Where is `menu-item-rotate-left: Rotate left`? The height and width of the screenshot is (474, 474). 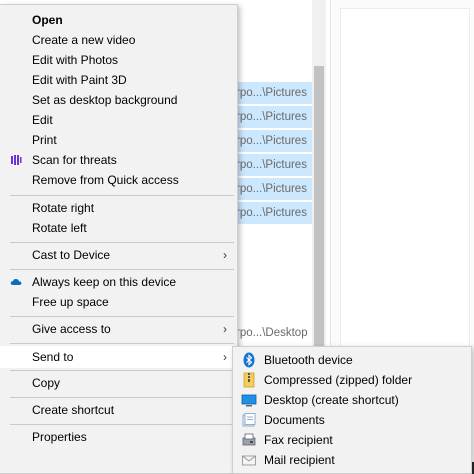 menu-item-rotate-left: Rotate left is located at coordinates (118, 228).